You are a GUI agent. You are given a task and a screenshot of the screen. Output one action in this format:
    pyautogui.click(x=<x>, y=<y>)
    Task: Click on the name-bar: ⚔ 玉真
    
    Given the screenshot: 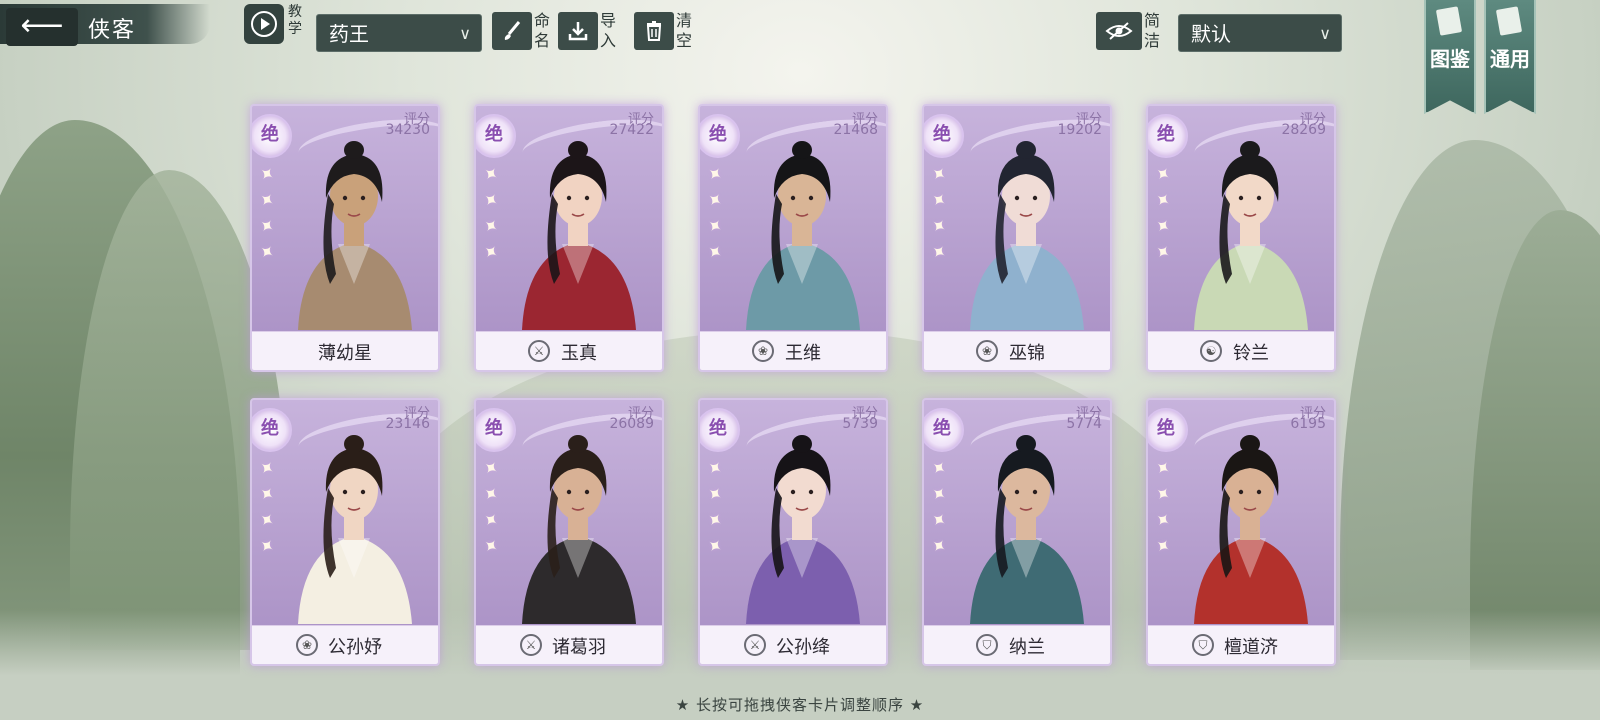 What is the action you would take?
    pyautogui.click(x=569, y=350)
    